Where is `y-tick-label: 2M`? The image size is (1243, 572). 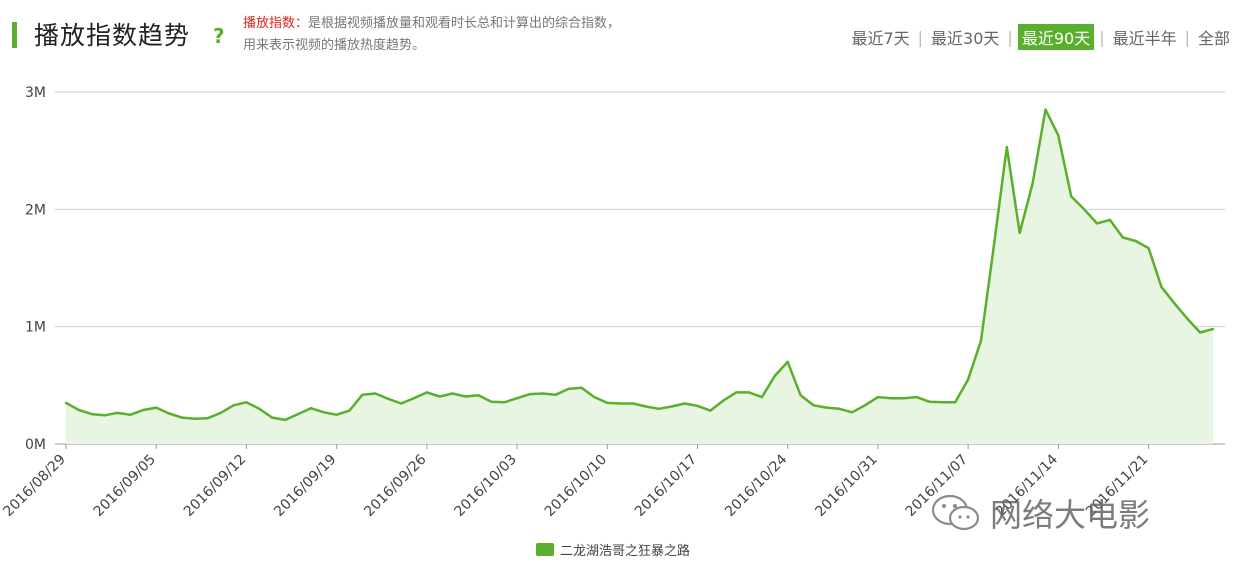 y-tick-label: 2M is located at coordinates (35, 210).